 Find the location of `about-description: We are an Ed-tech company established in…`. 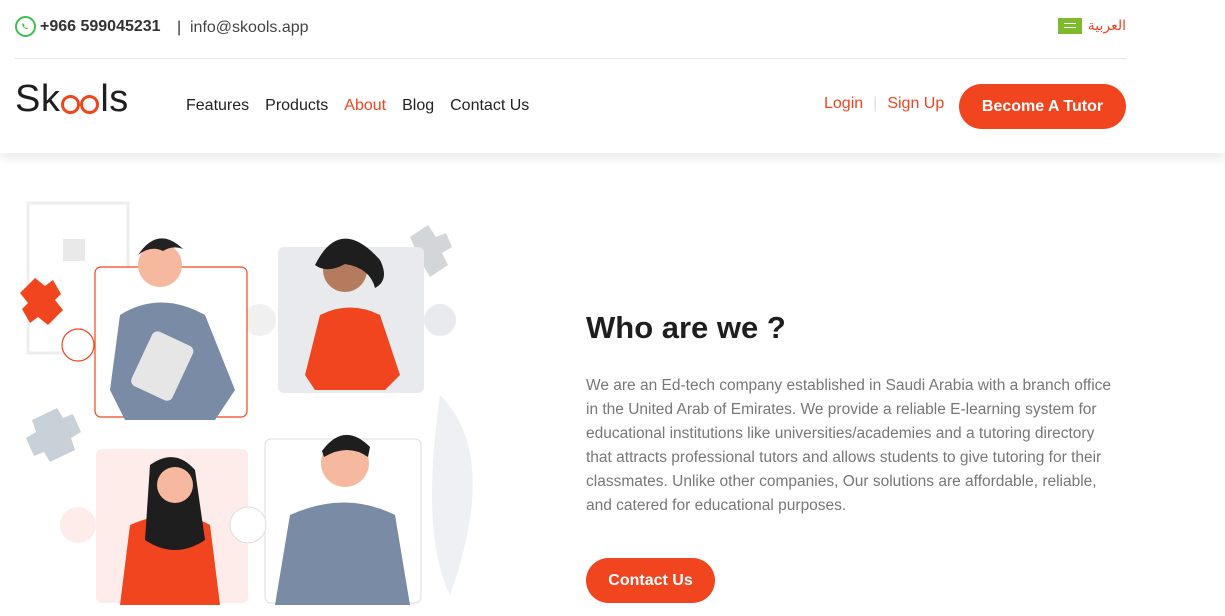

about-description: We are an Ed-tech company established in… is located at coordinates (849, 445).